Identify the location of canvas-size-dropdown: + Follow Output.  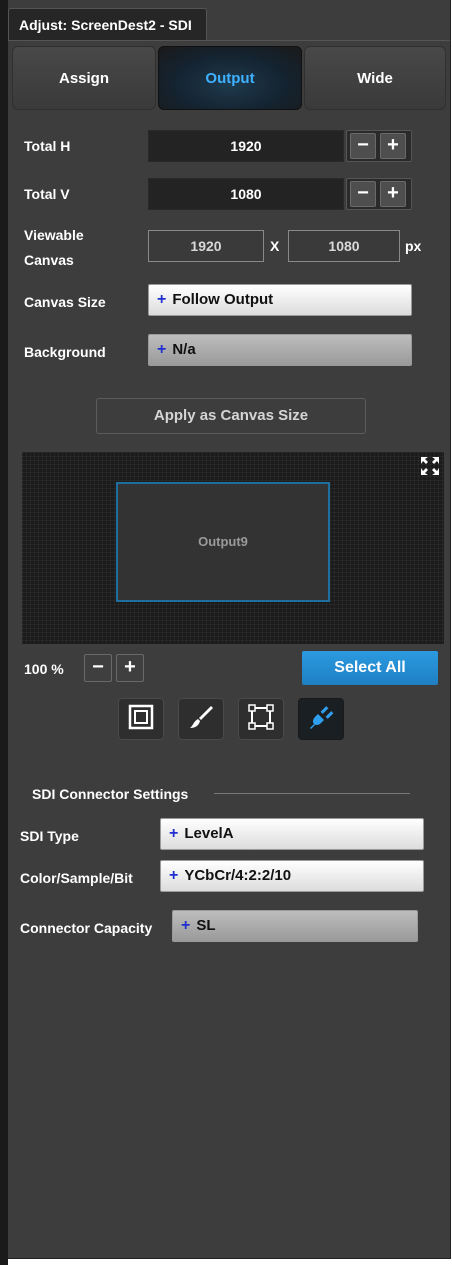
(280, 300).